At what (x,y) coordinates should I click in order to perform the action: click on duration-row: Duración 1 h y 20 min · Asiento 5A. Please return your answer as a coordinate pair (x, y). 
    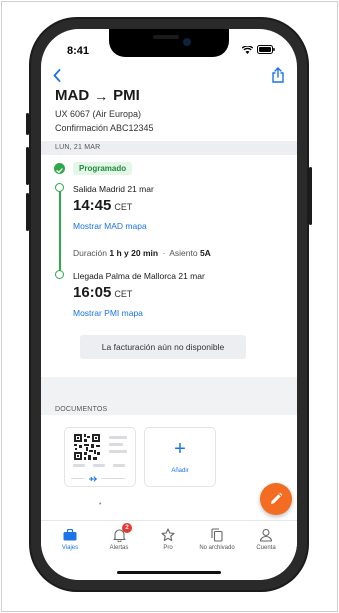
    Looking at the image, I should click on (142, 253).